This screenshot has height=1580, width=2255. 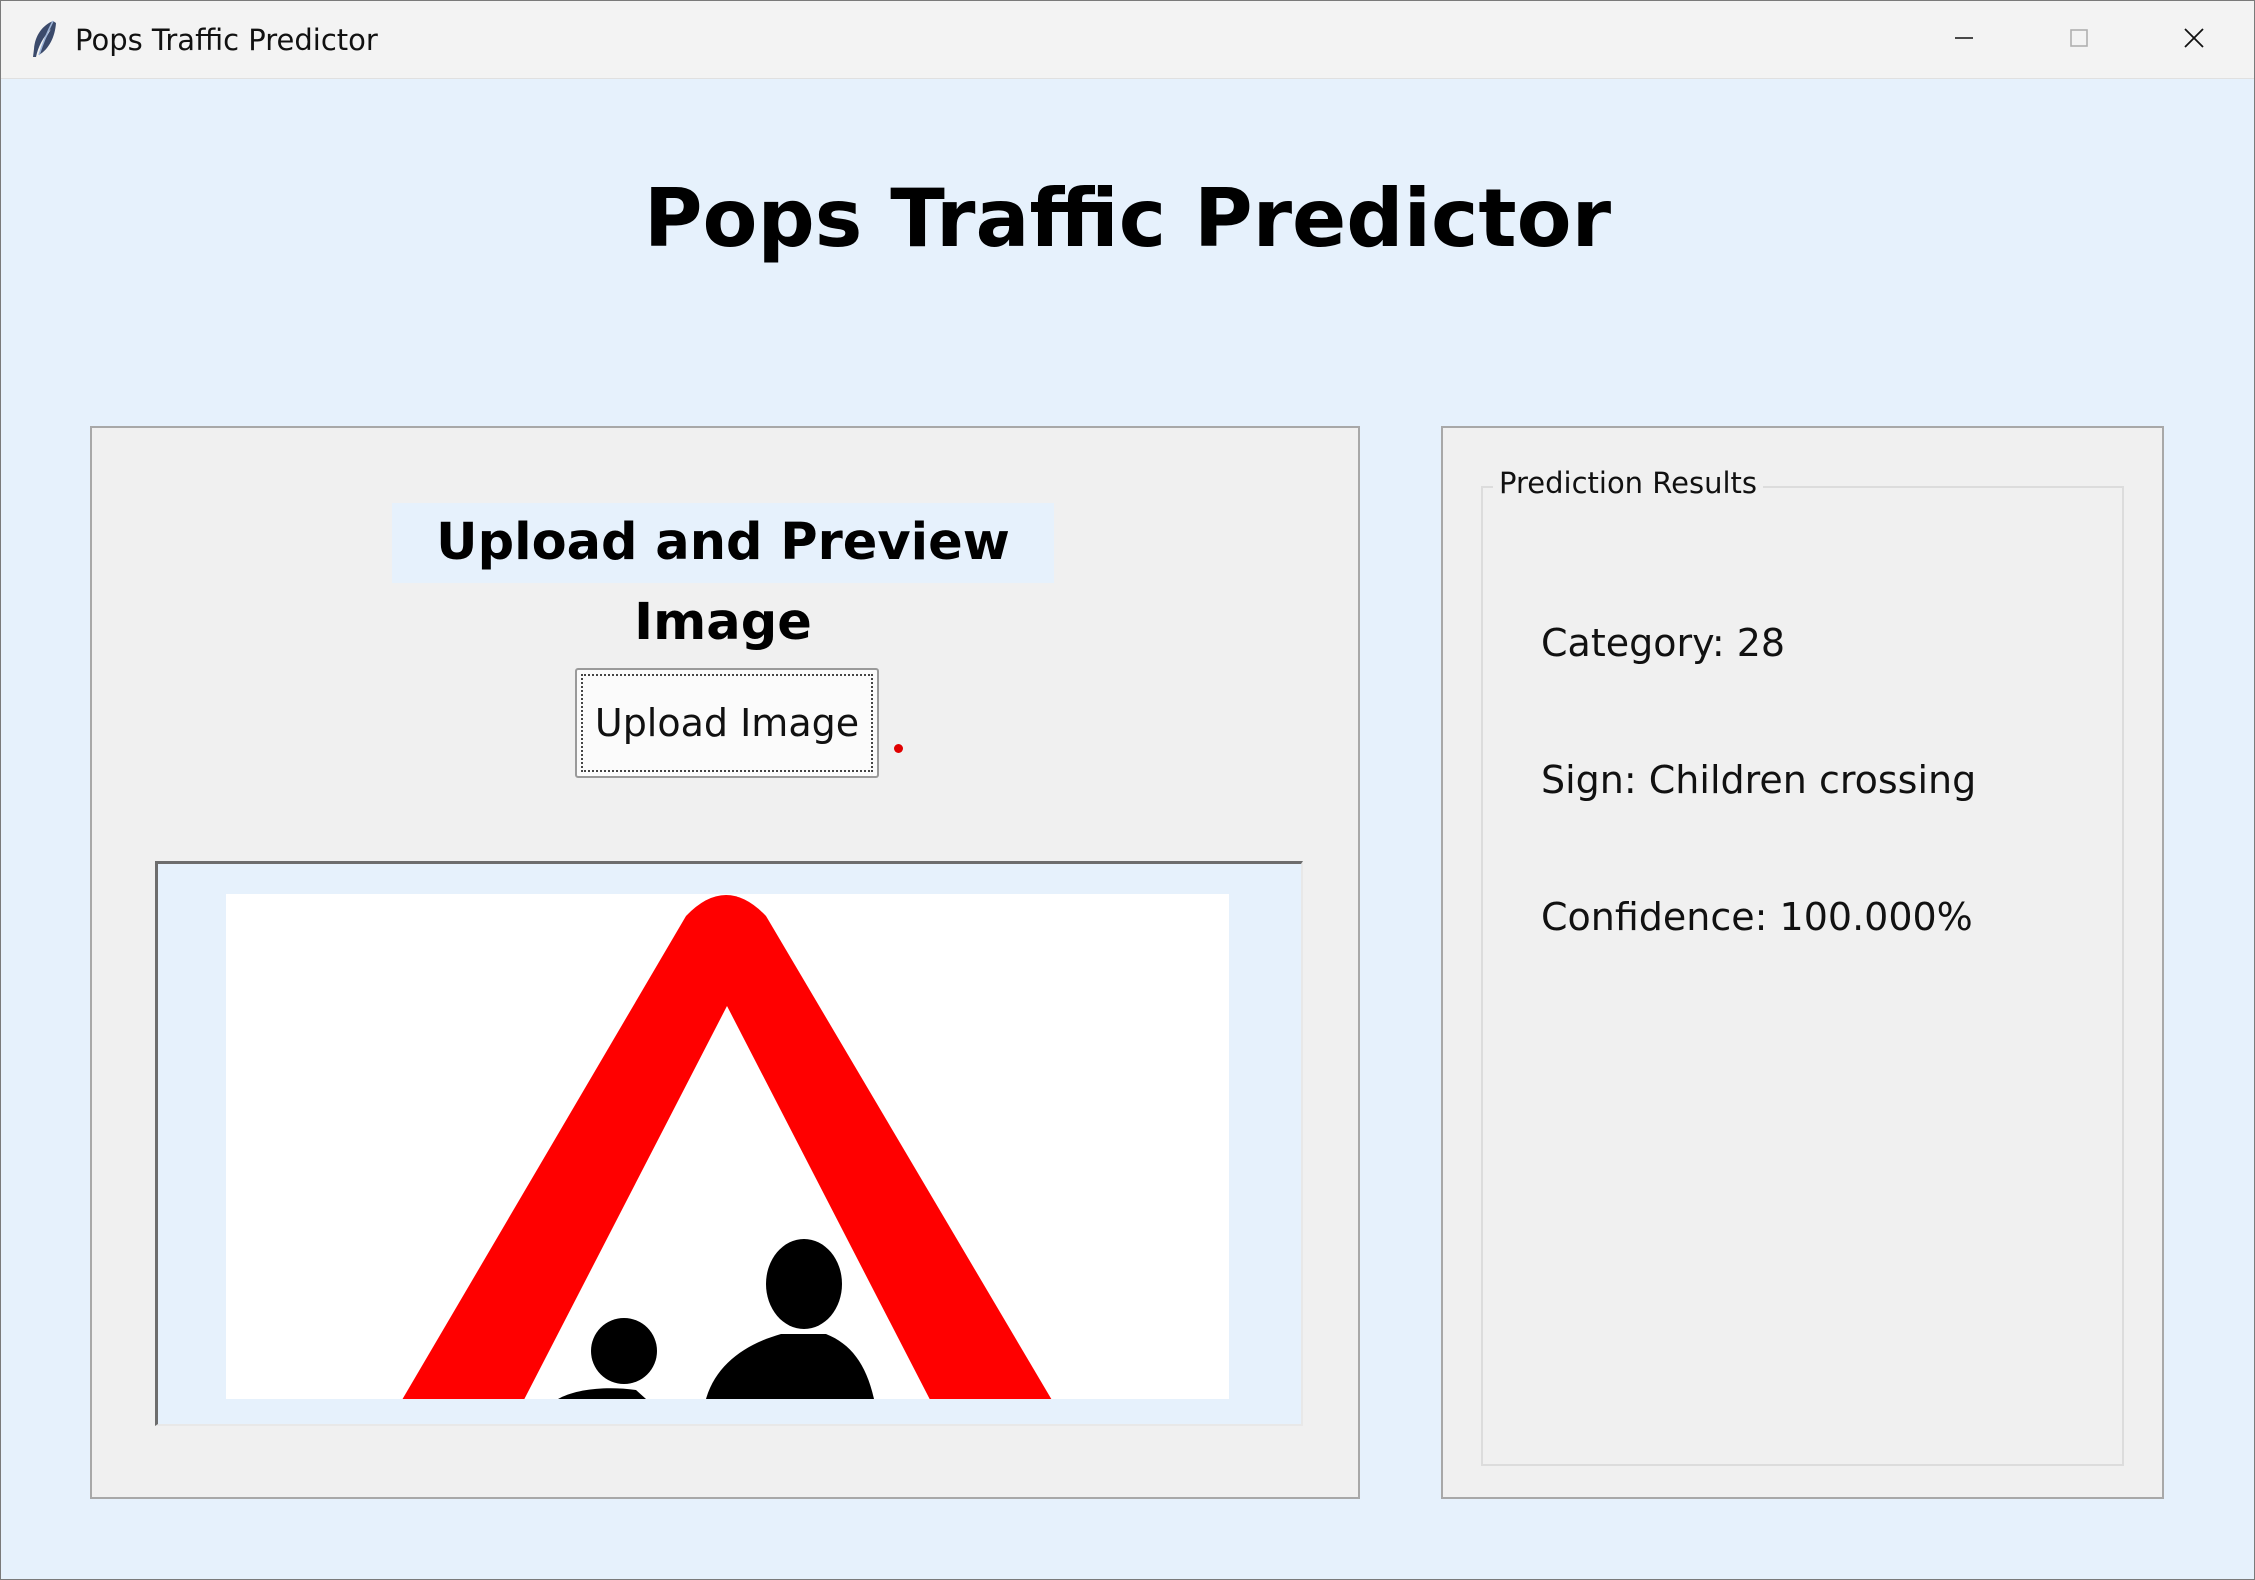 I want to click on maximize-button, so click(x=2078, y=39).